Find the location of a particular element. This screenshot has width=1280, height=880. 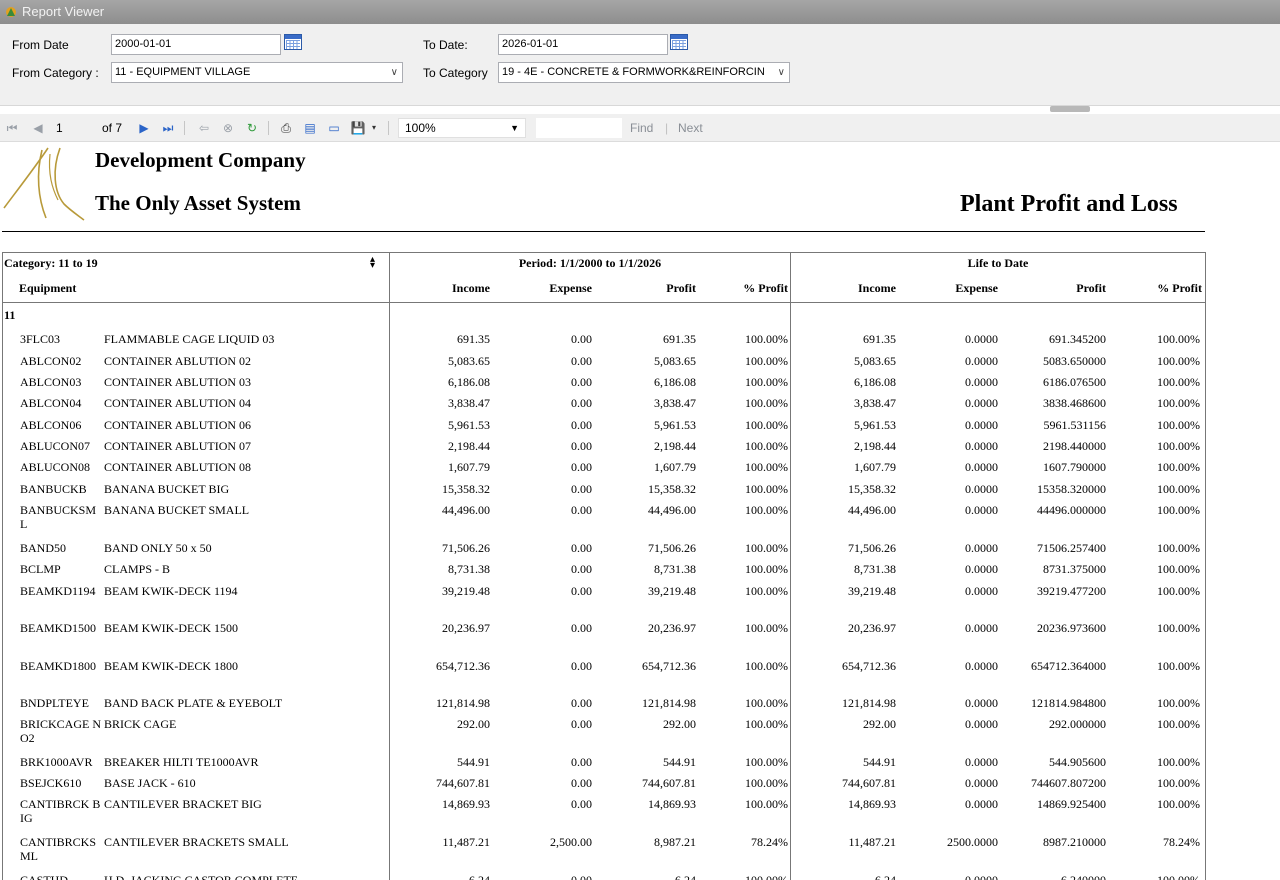

category-header: Category: 11 to 19 is located at coordinates (51, 263).